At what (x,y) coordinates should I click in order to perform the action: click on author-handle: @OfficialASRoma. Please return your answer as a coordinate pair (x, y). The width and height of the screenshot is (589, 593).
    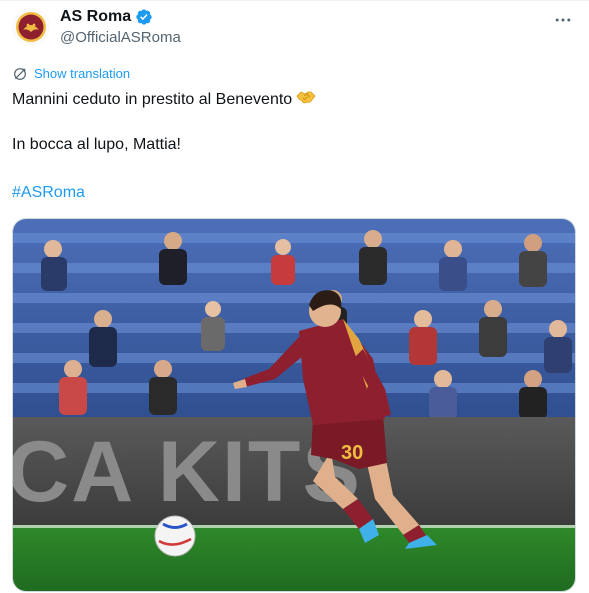
    Looking at the image, I should click on (120, 38).